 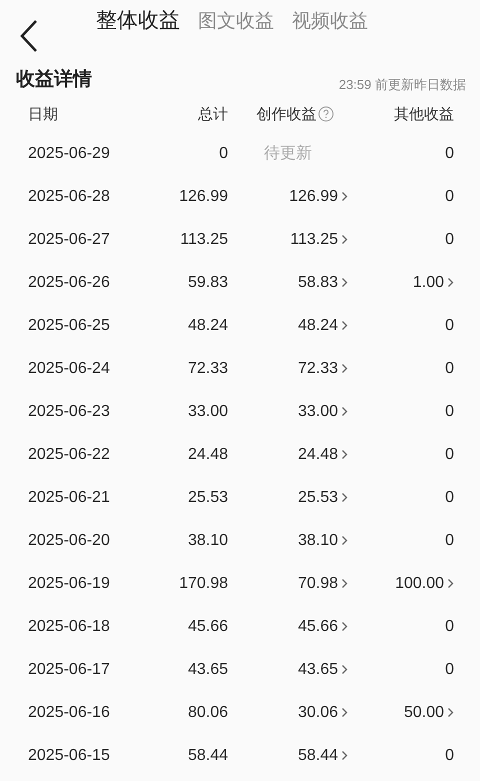 I want to click on total-cell: 38.10, so click(x=208, y=541).